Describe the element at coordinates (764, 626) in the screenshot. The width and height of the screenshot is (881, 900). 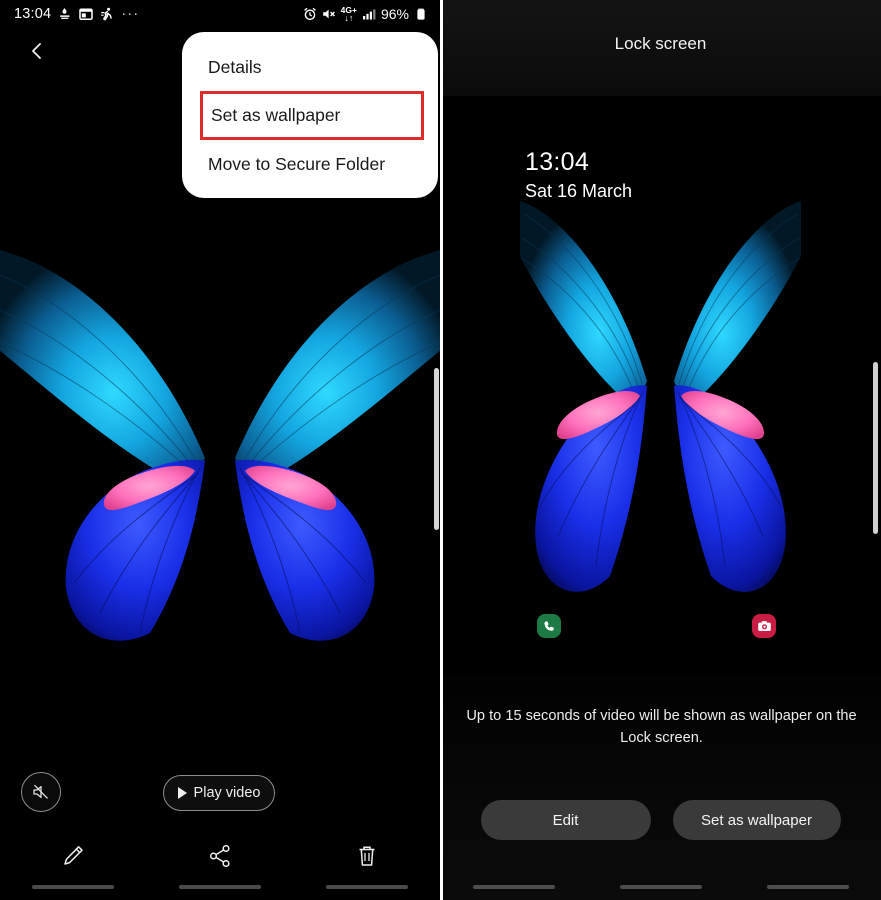
I see `camera-shortcut-icon` at that location.